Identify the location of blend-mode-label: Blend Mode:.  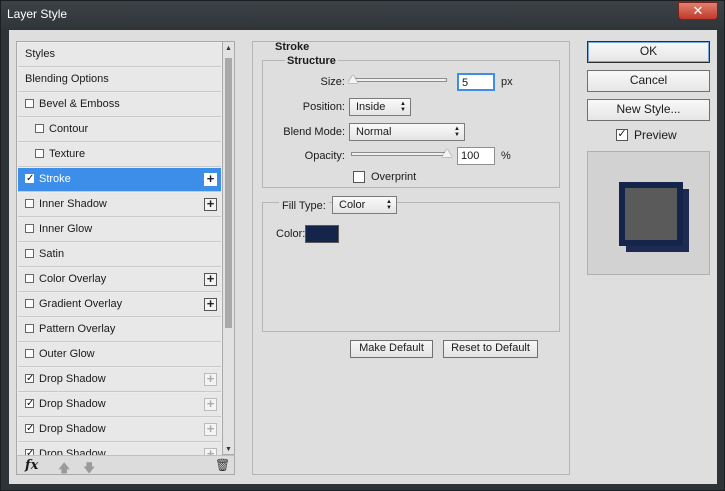
(314, 132).